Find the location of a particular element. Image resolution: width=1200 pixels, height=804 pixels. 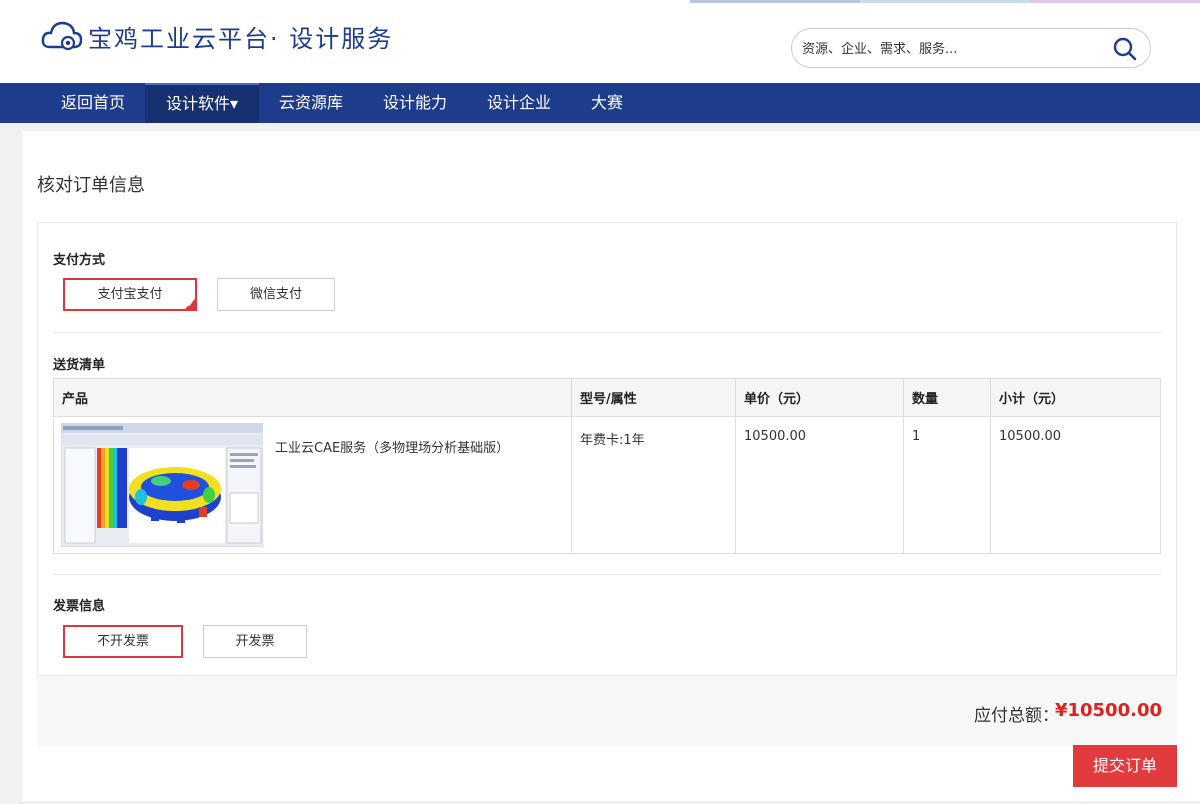

payment-option-label: 支付宝支付 is located at coordinates (130, 294).